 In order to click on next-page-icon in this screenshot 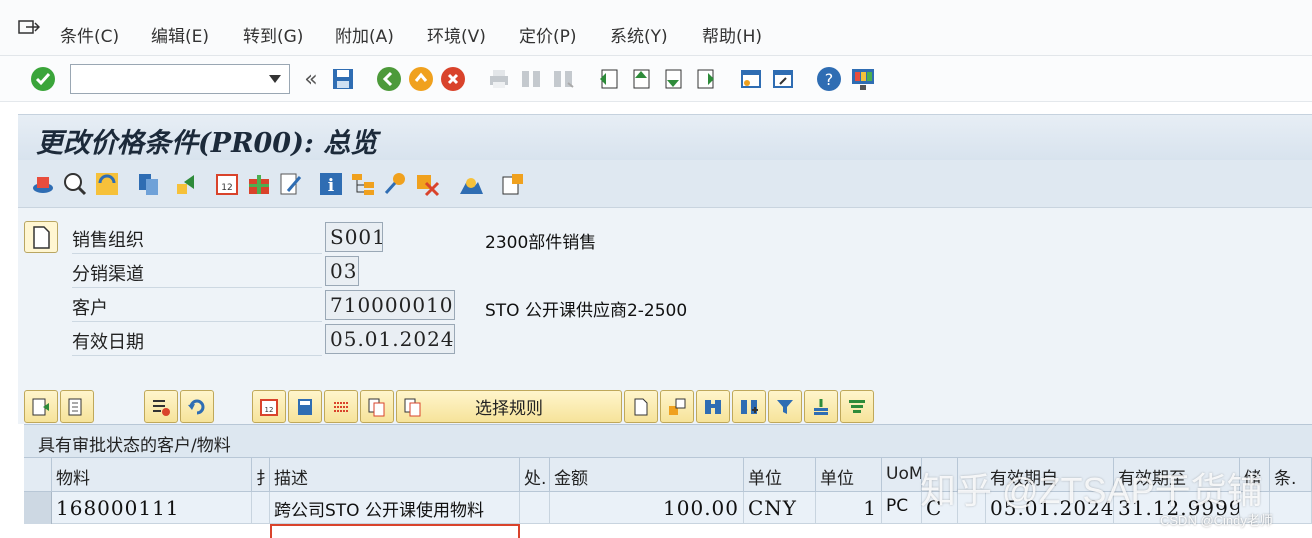, I will do `click(673, 79)`.